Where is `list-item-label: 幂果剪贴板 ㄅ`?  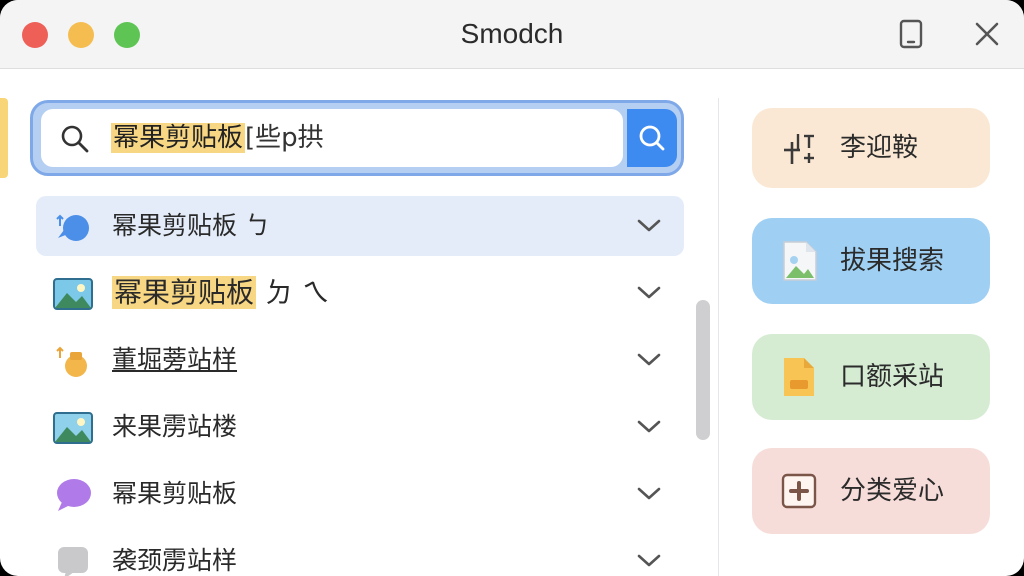 list-item-label: 幂果剪贴板 ㄅ is located at coordinates (191, 225).